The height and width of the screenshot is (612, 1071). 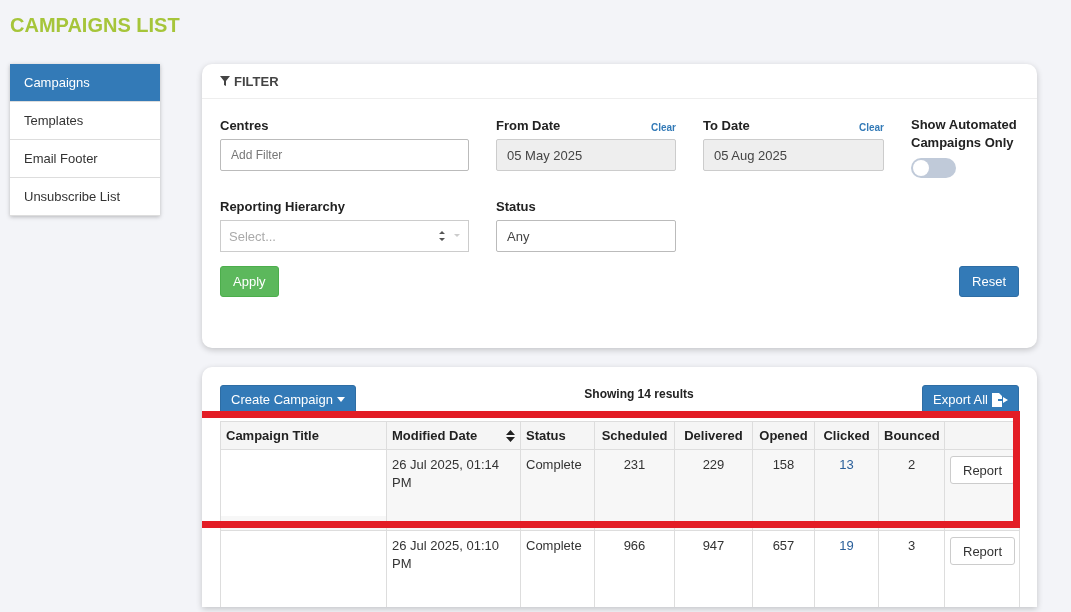 I want to click on stepper-caret-icon, so click(x=449, y=236).